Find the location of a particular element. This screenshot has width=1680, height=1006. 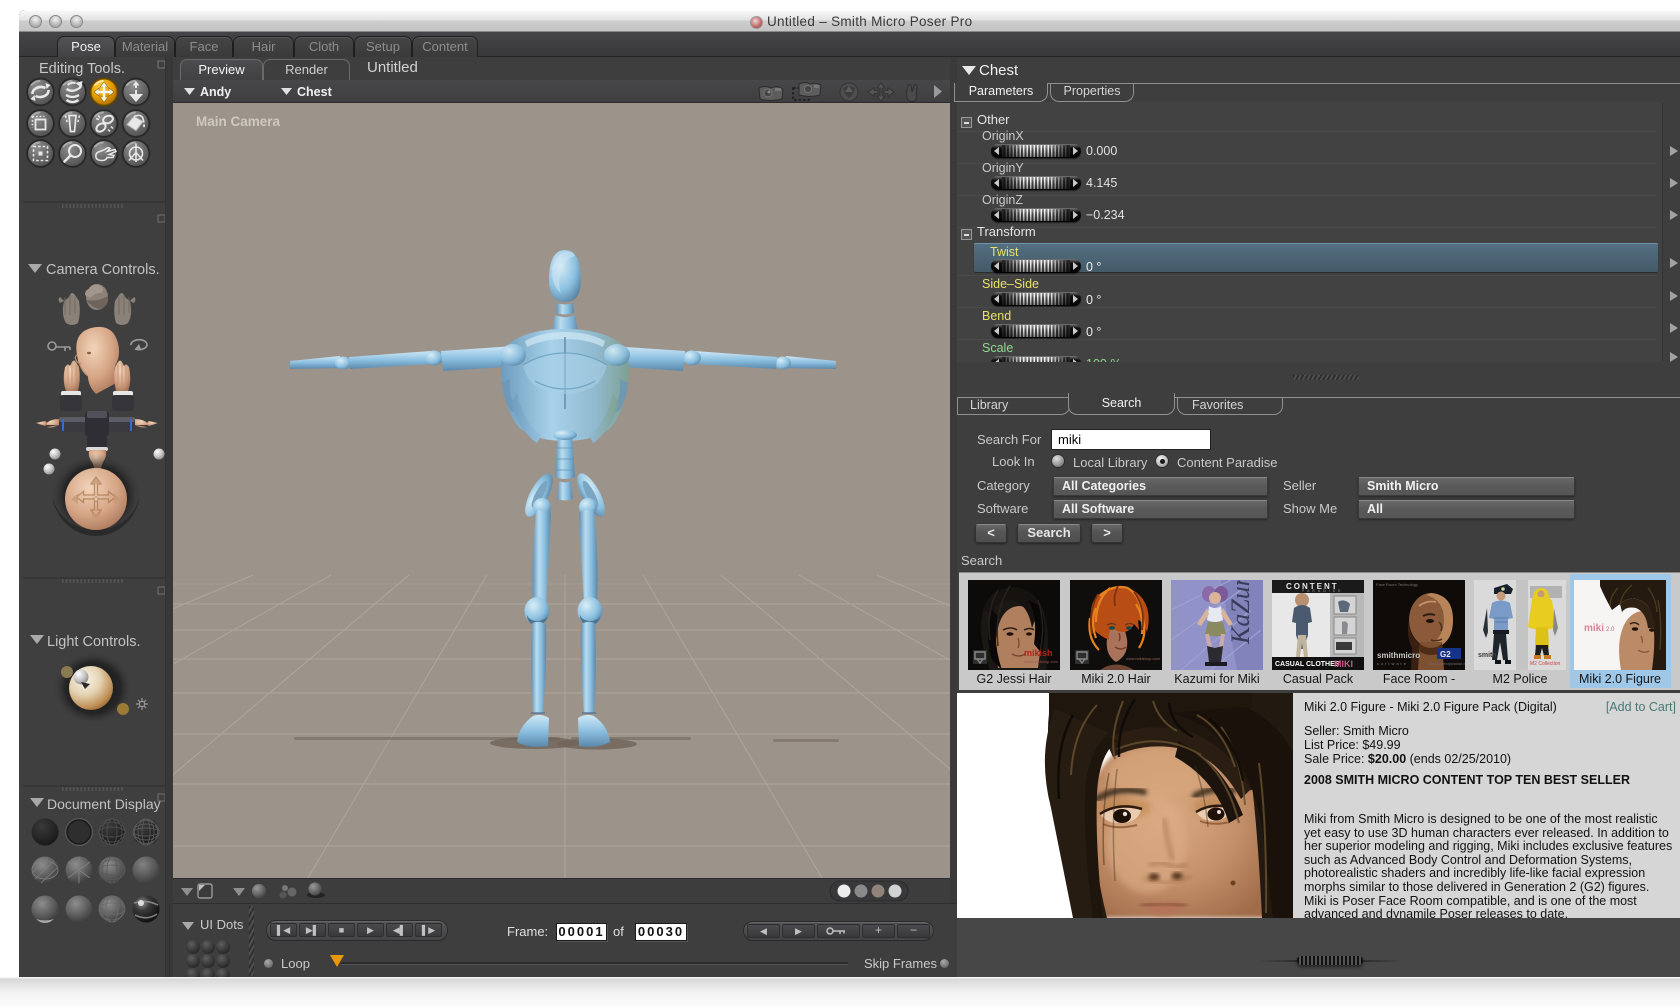

svg-text: software is located at coordinates (1392, 663).